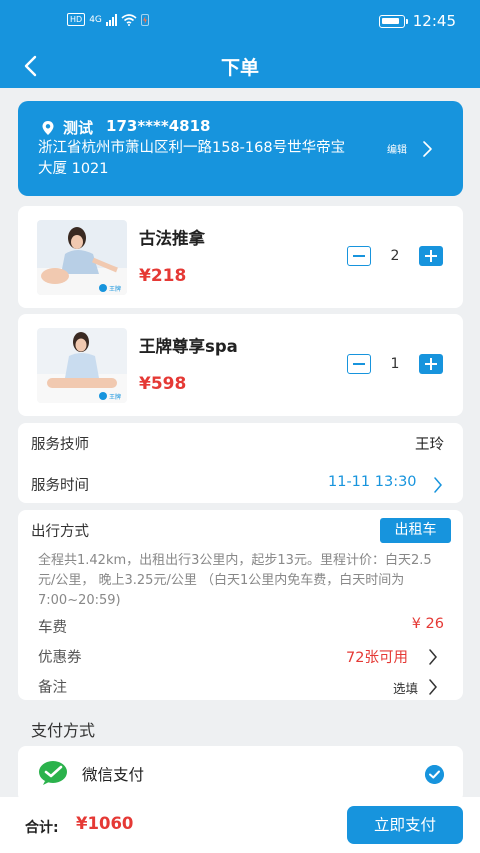 This screenshot has height=853, width=480. What do you see at coordinates (240, 825) in the screenshot?
I see `checkout-bar: 合计: ¥1060 立即支付` at bounding box center [240, 825].